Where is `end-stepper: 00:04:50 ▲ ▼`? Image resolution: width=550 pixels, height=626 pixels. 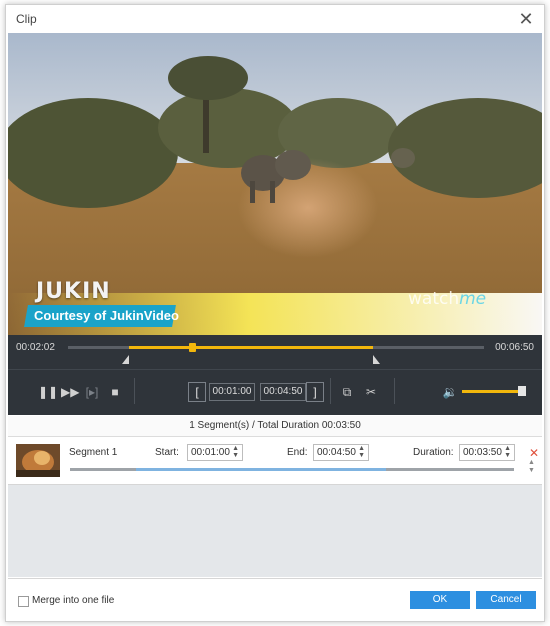
end-stepper: 00:04:50 ▲ ▼ is located at coordinates (341, 452).